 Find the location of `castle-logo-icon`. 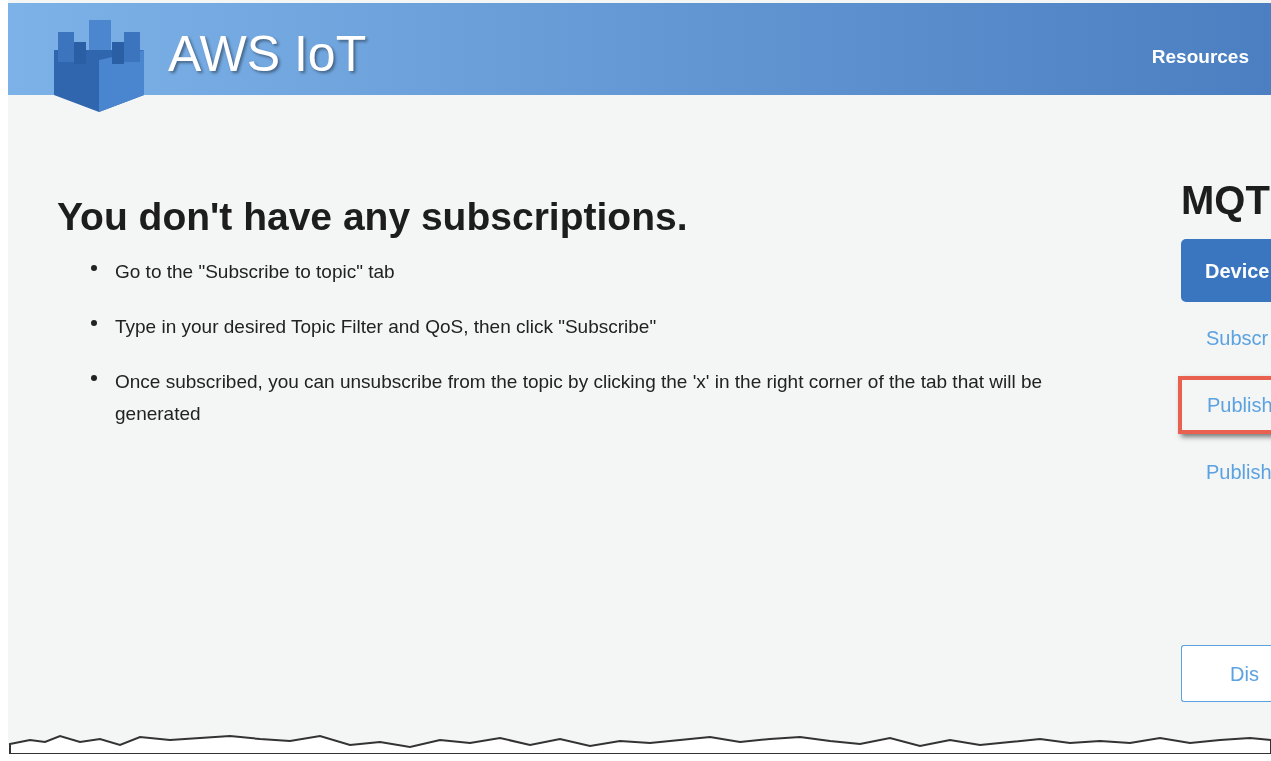

castle-logo-icon is located at coordinates (99, 66).